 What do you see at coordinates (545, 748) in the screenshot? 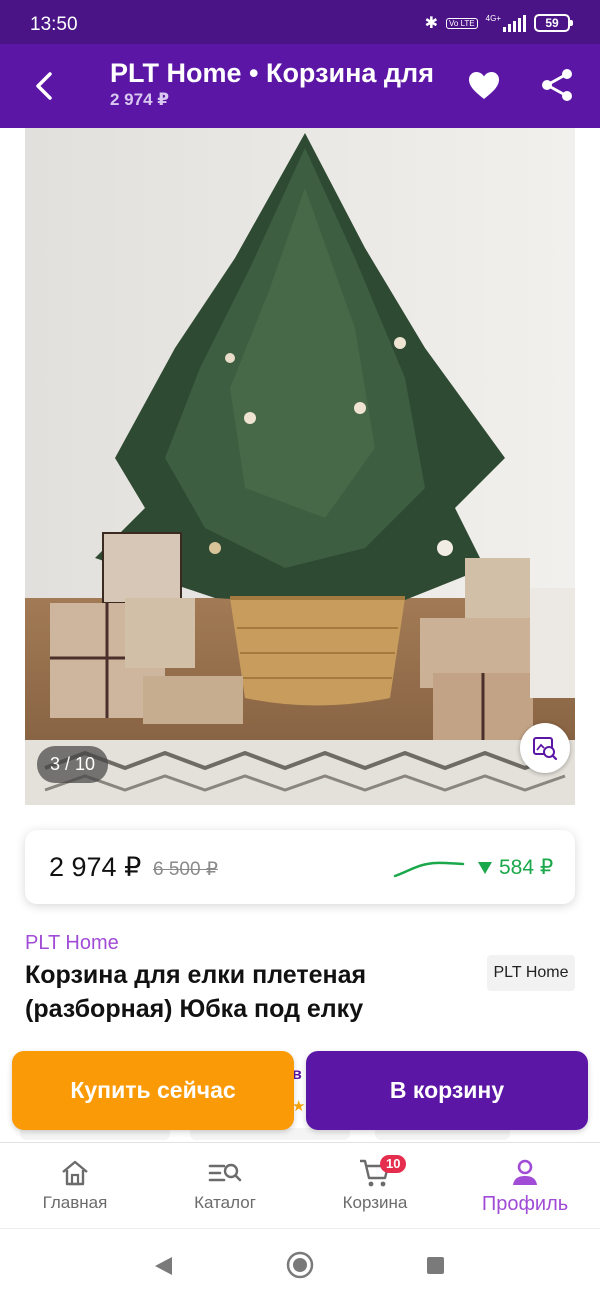
I see `image-search-icon` at bounding box center [545, 748].